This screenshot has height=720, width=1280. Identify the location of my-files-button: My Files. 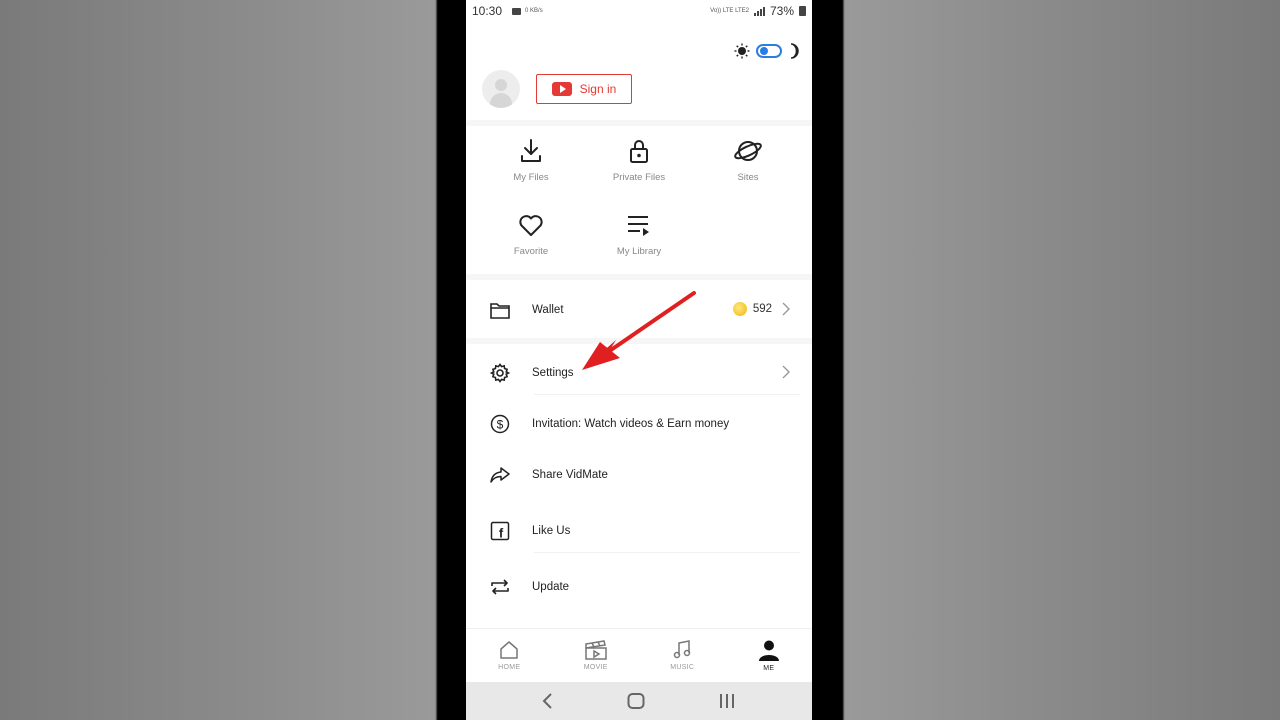
(531, 160).